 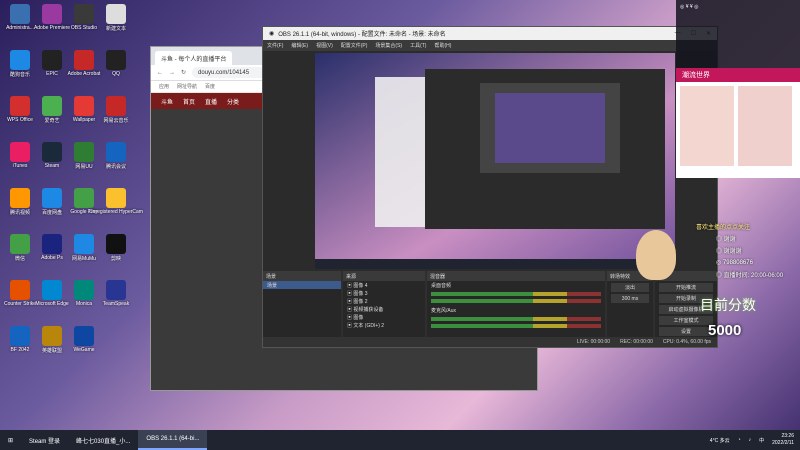 What do you see at coordinates (516, 285) in the screenshot?
I see `mixer-track: 桌面音频` at bounding box center [516, 285].